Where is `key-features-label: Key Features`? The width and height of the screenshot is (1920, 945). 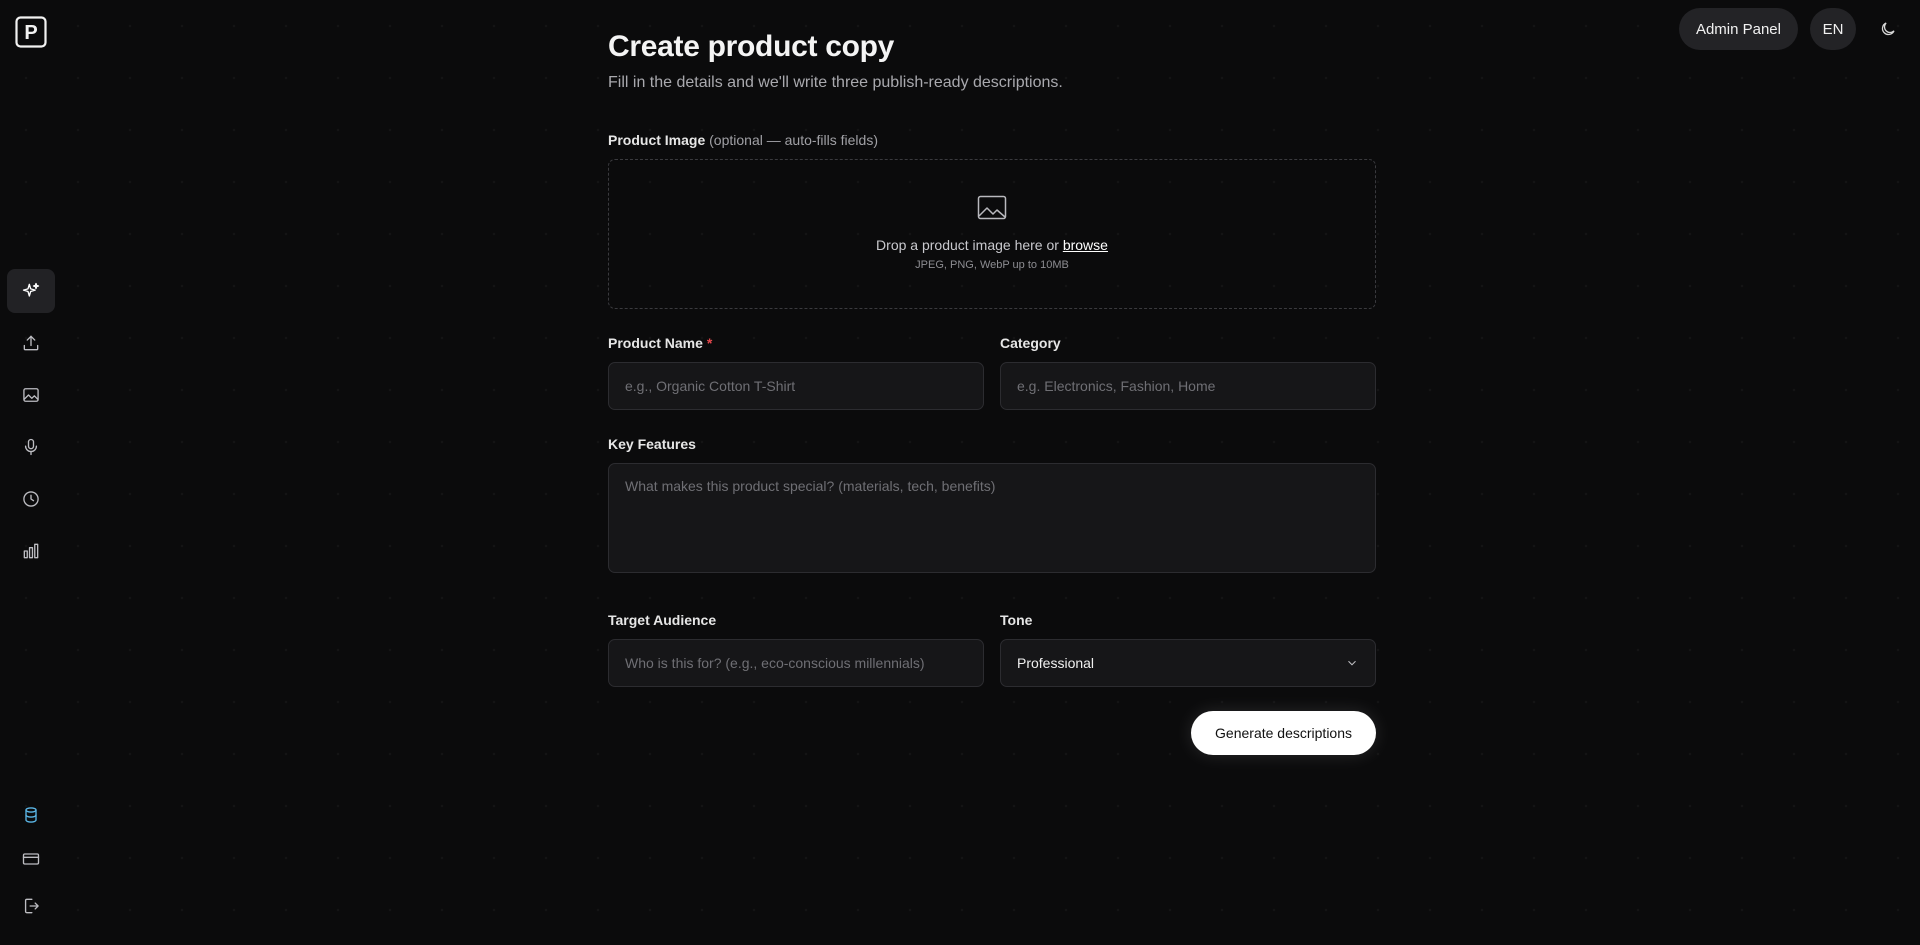
key-features-label: Key Features is located at coordinates (652, 444).